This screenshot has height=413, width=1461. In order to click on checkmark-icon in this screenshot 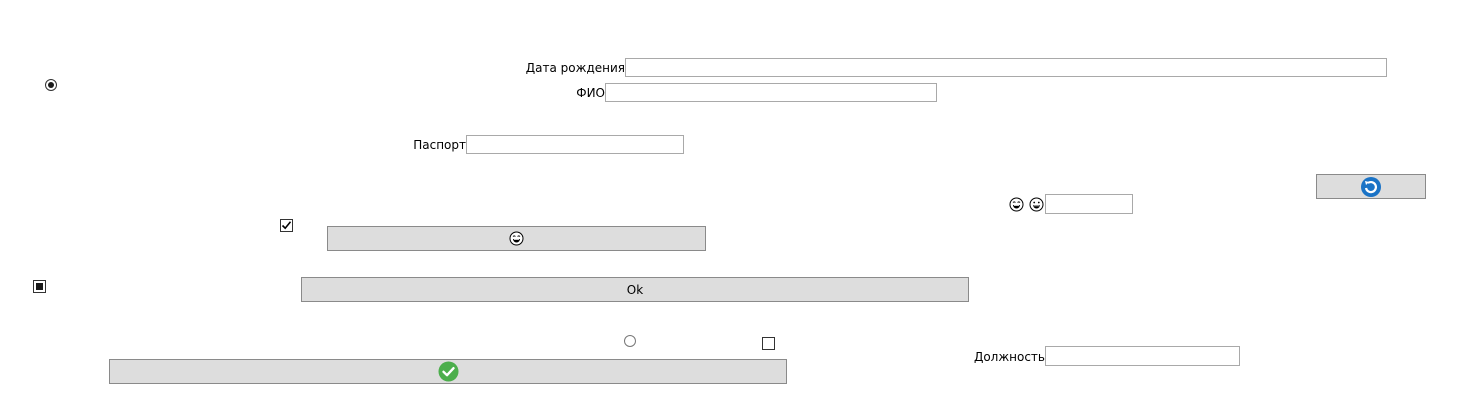, I will do `click(286, 225)`.